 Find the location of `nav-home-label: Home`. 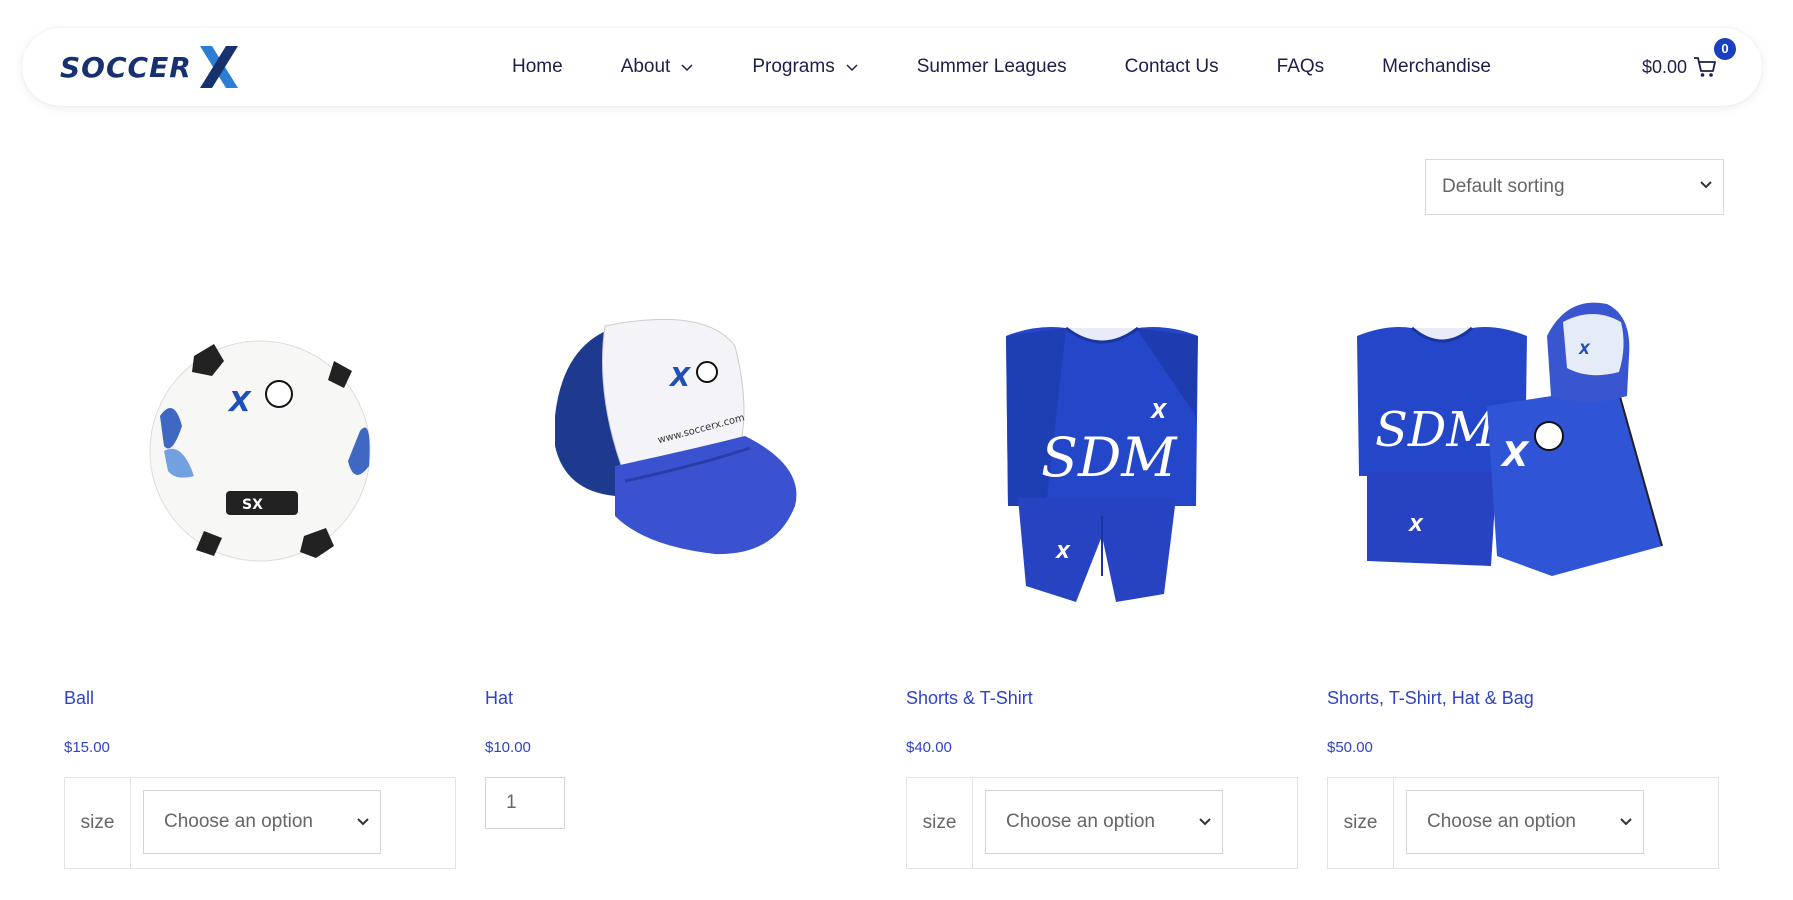

nav-home-label: Home is located at coordinates (537, 66).